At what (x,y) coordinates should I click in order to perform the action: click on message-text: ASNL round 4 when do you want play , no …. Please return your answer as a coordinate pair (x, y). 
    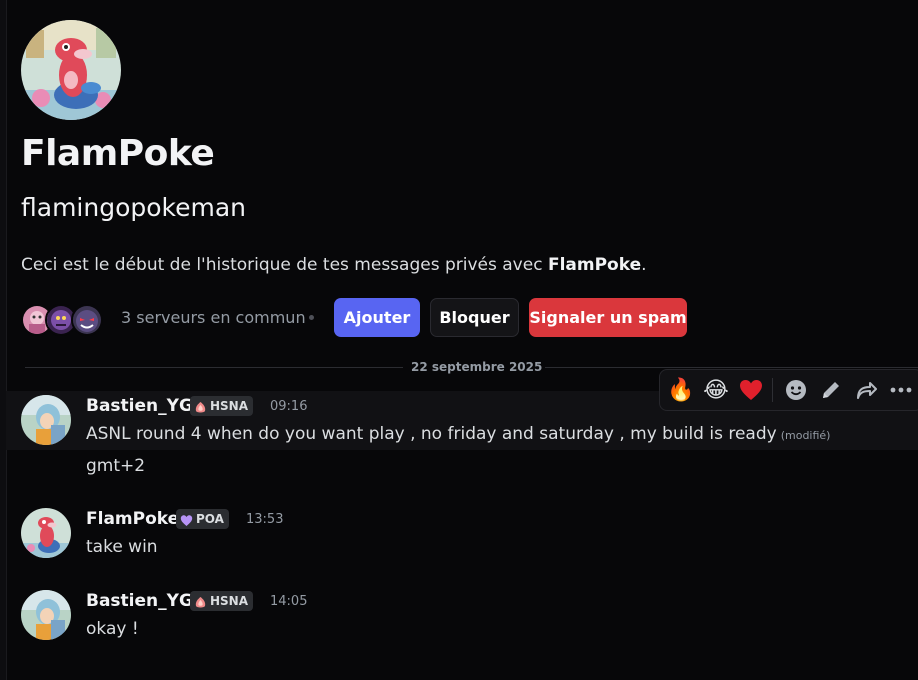
    Looking at the image, I should click on (431, 434).